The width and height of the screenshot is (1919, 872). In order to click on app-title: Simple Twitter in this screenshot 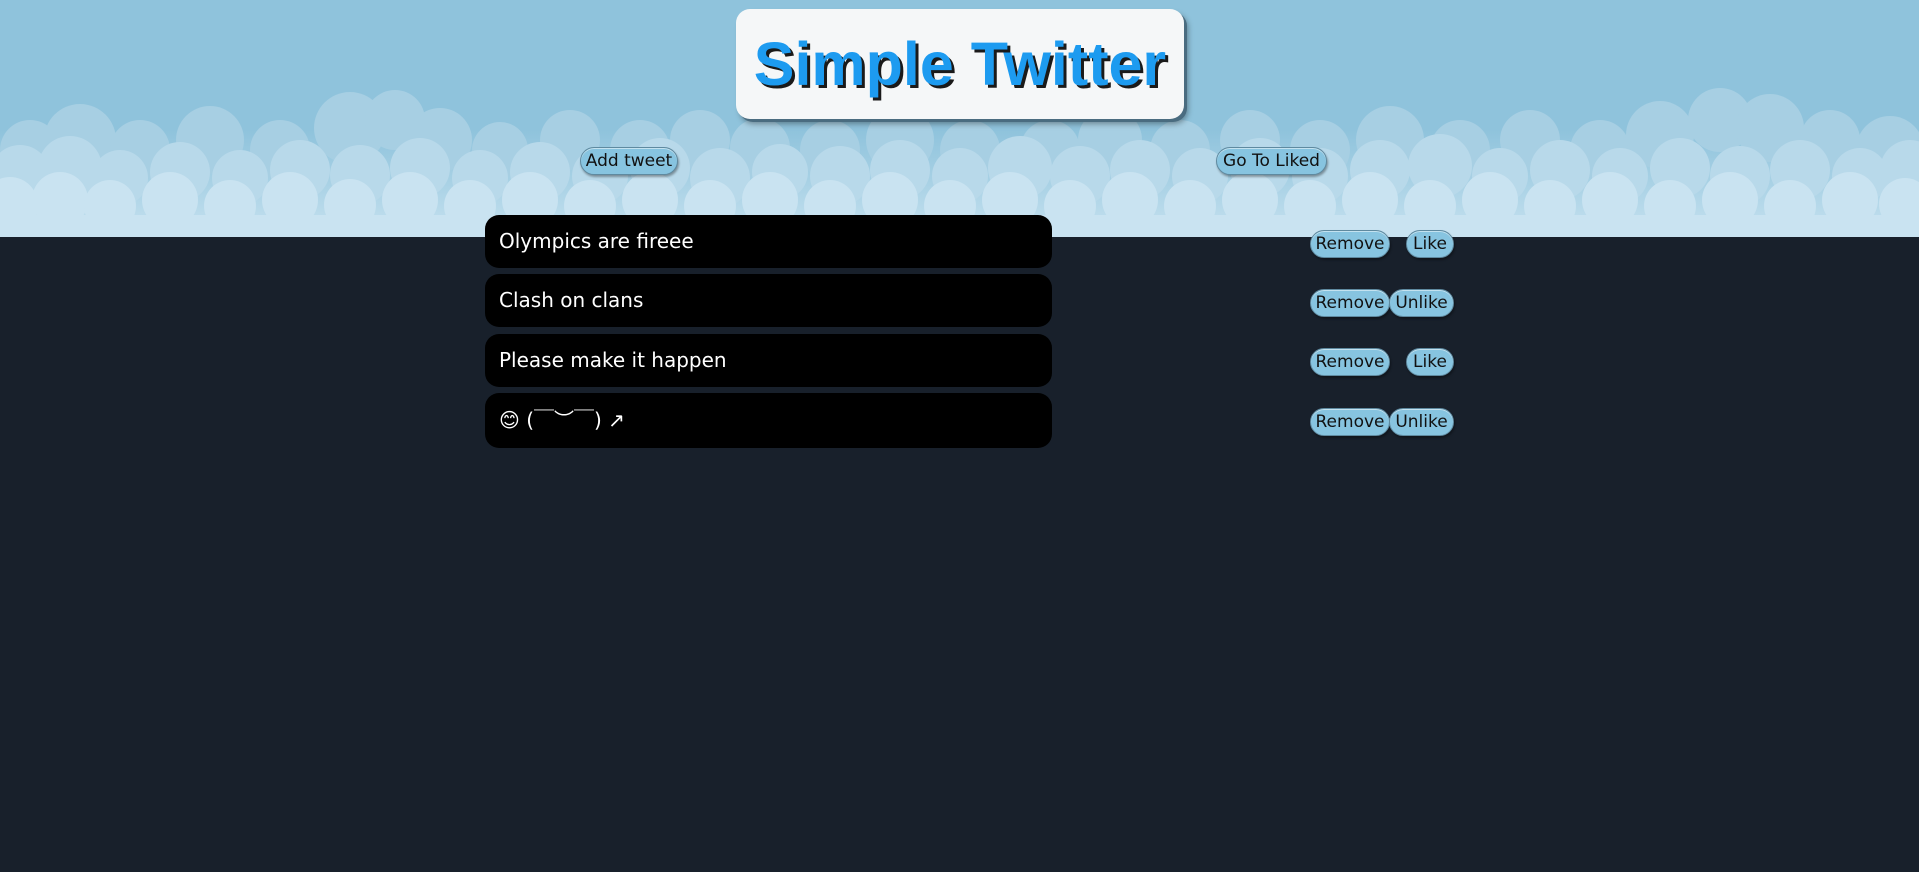, I will do `click(960, 64)`.